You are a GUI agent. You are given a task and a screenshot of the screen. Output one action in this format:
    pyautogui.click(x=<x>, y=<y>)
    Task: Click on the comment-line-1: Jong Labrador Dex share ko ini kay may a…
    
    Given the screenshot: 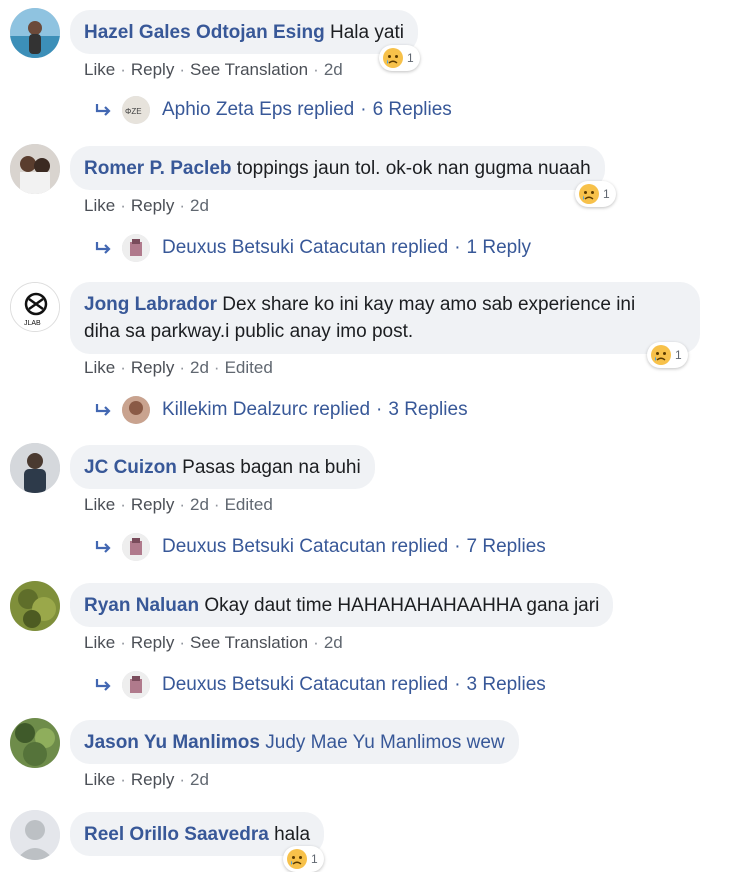 What is the action you would take?
    pyautogui.click(x=385, y=304)
    